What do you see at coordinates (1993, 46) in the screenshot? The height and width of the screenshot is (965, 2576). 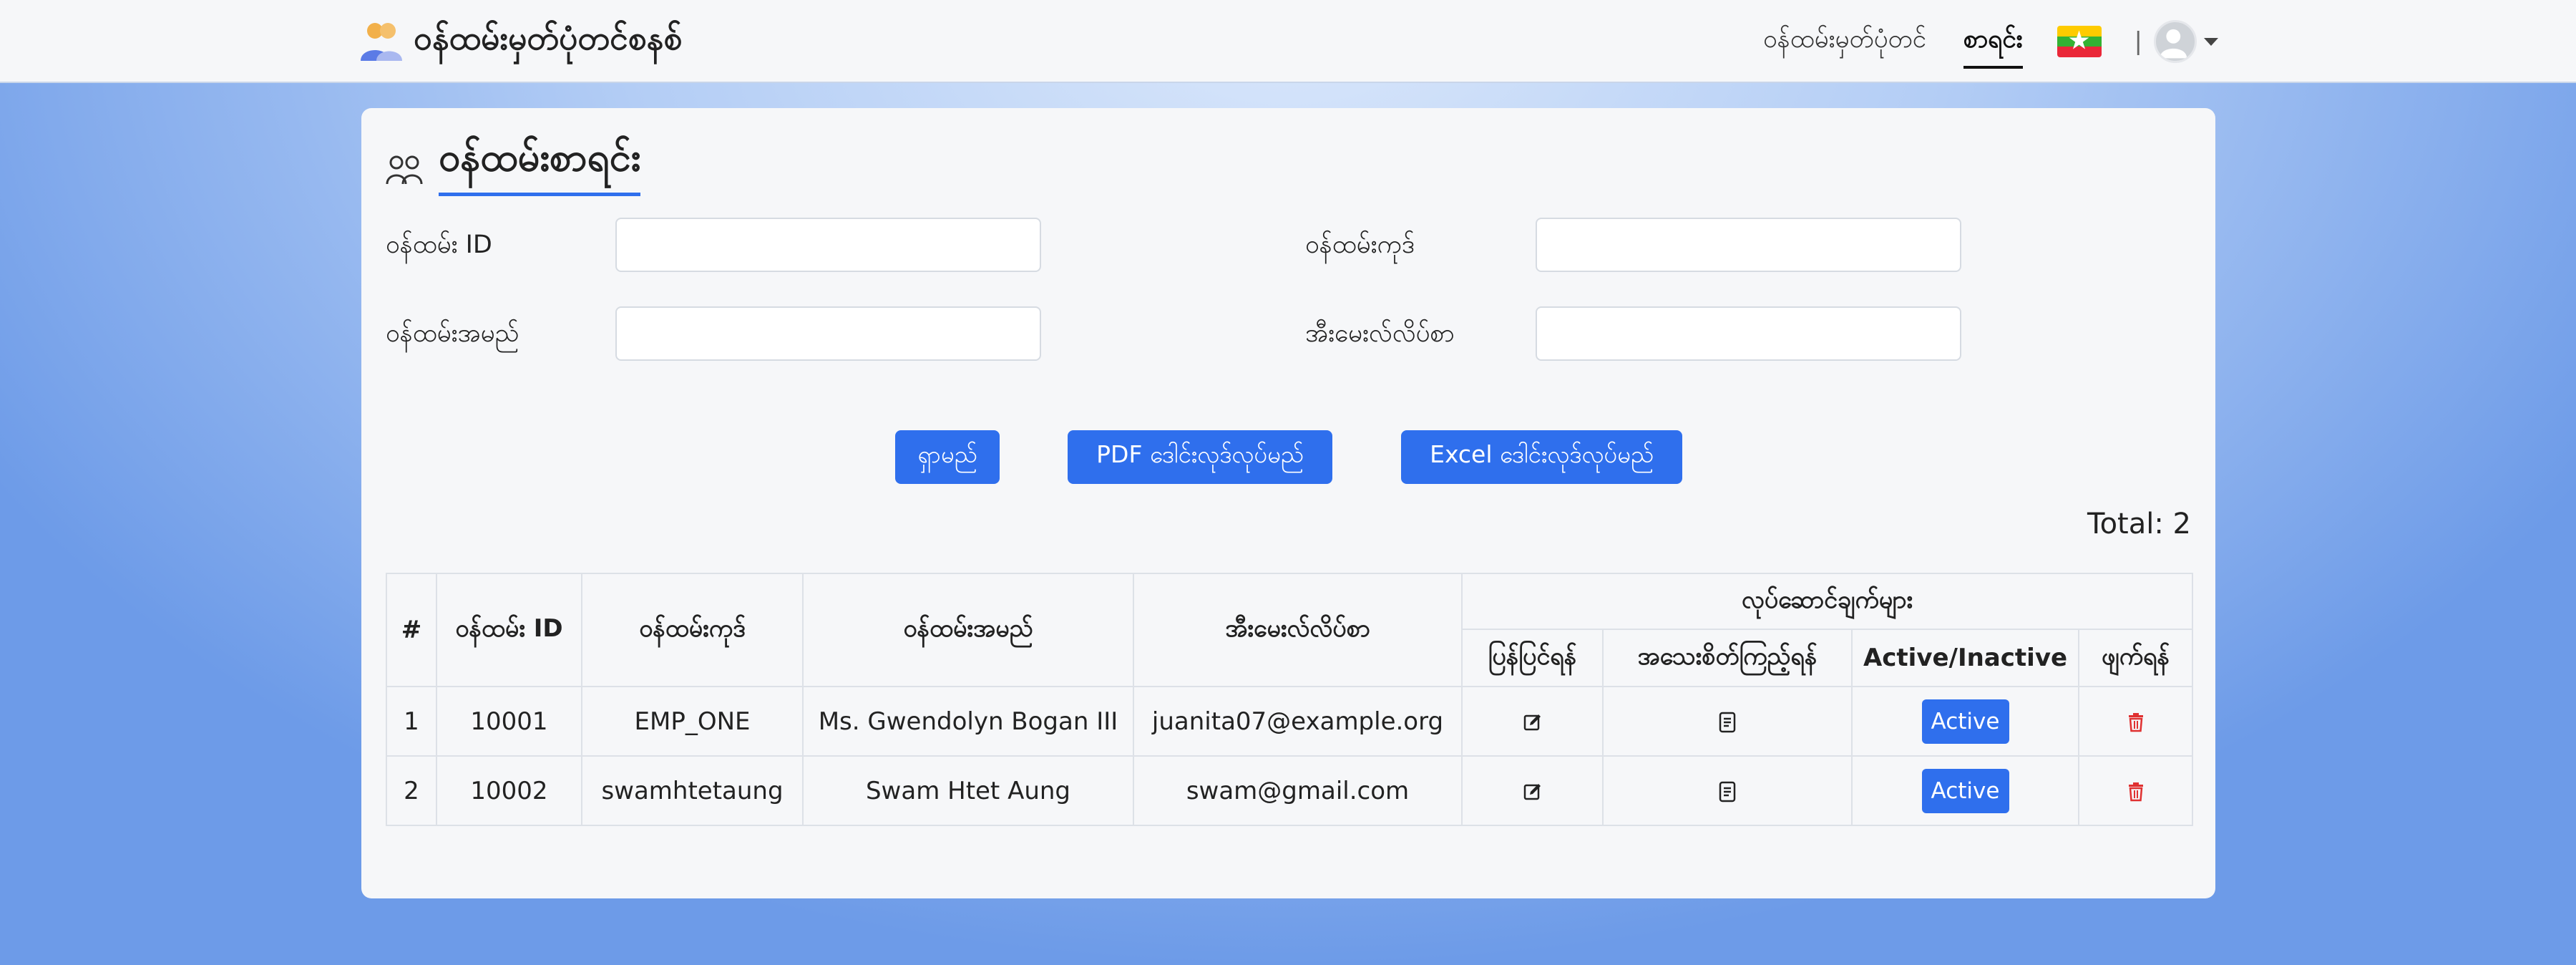 I see `nav-link-list: စာရင်း` at bounding box center [1993, 46].